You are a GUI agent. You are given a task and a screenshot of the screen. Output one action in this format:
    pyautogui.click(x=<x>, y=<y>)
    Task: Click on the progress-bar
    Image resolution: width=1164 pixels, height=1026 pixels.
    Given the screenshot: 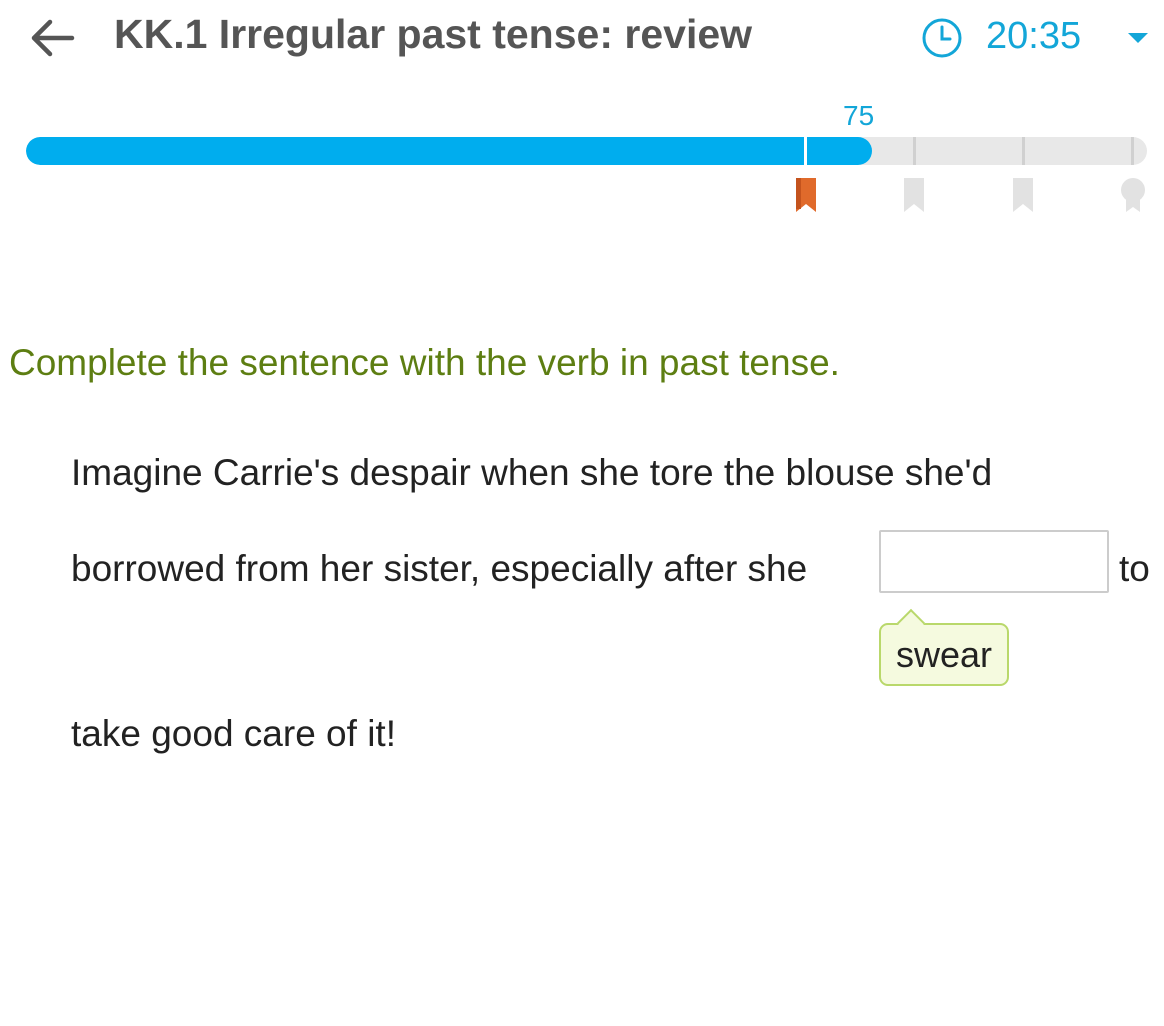 What is the action you would take?
    pyautogui.click(x=586, y=151)
    